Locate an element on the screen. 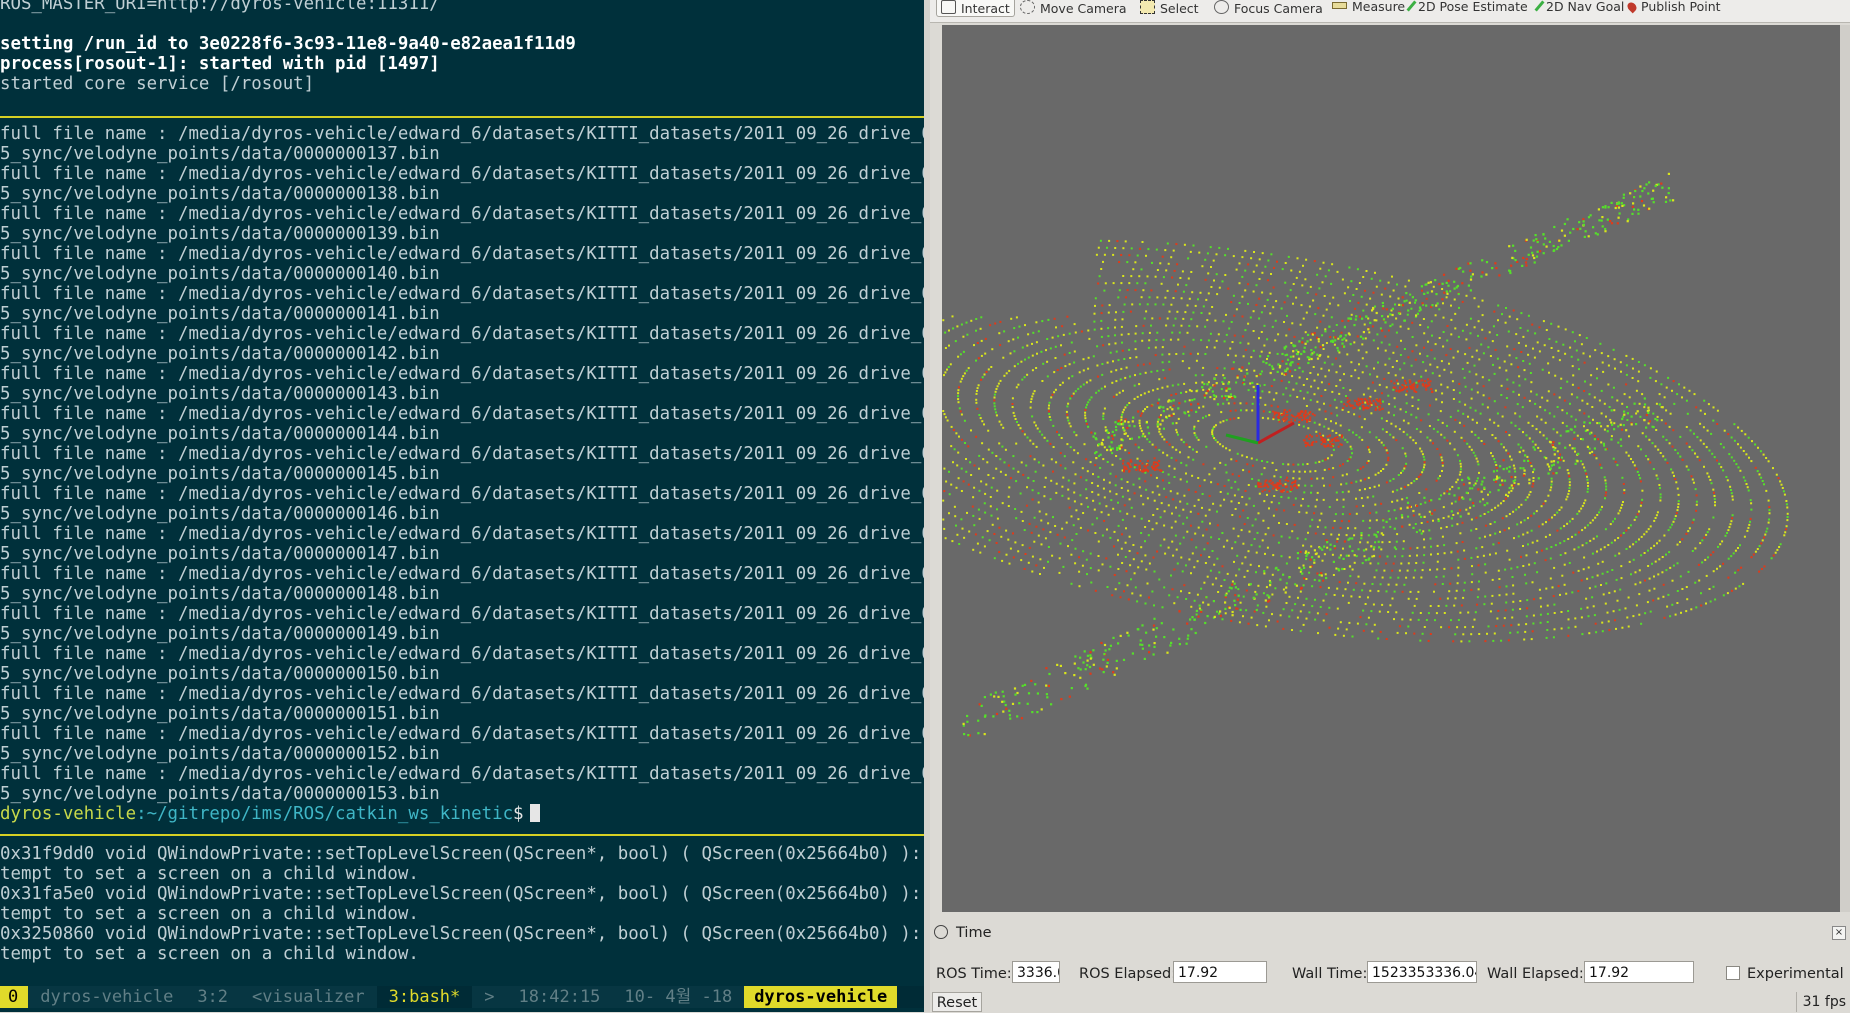 This screenshot has width=1850, height=1013. experimental-checkbox is located at coordinates (1733, 973).